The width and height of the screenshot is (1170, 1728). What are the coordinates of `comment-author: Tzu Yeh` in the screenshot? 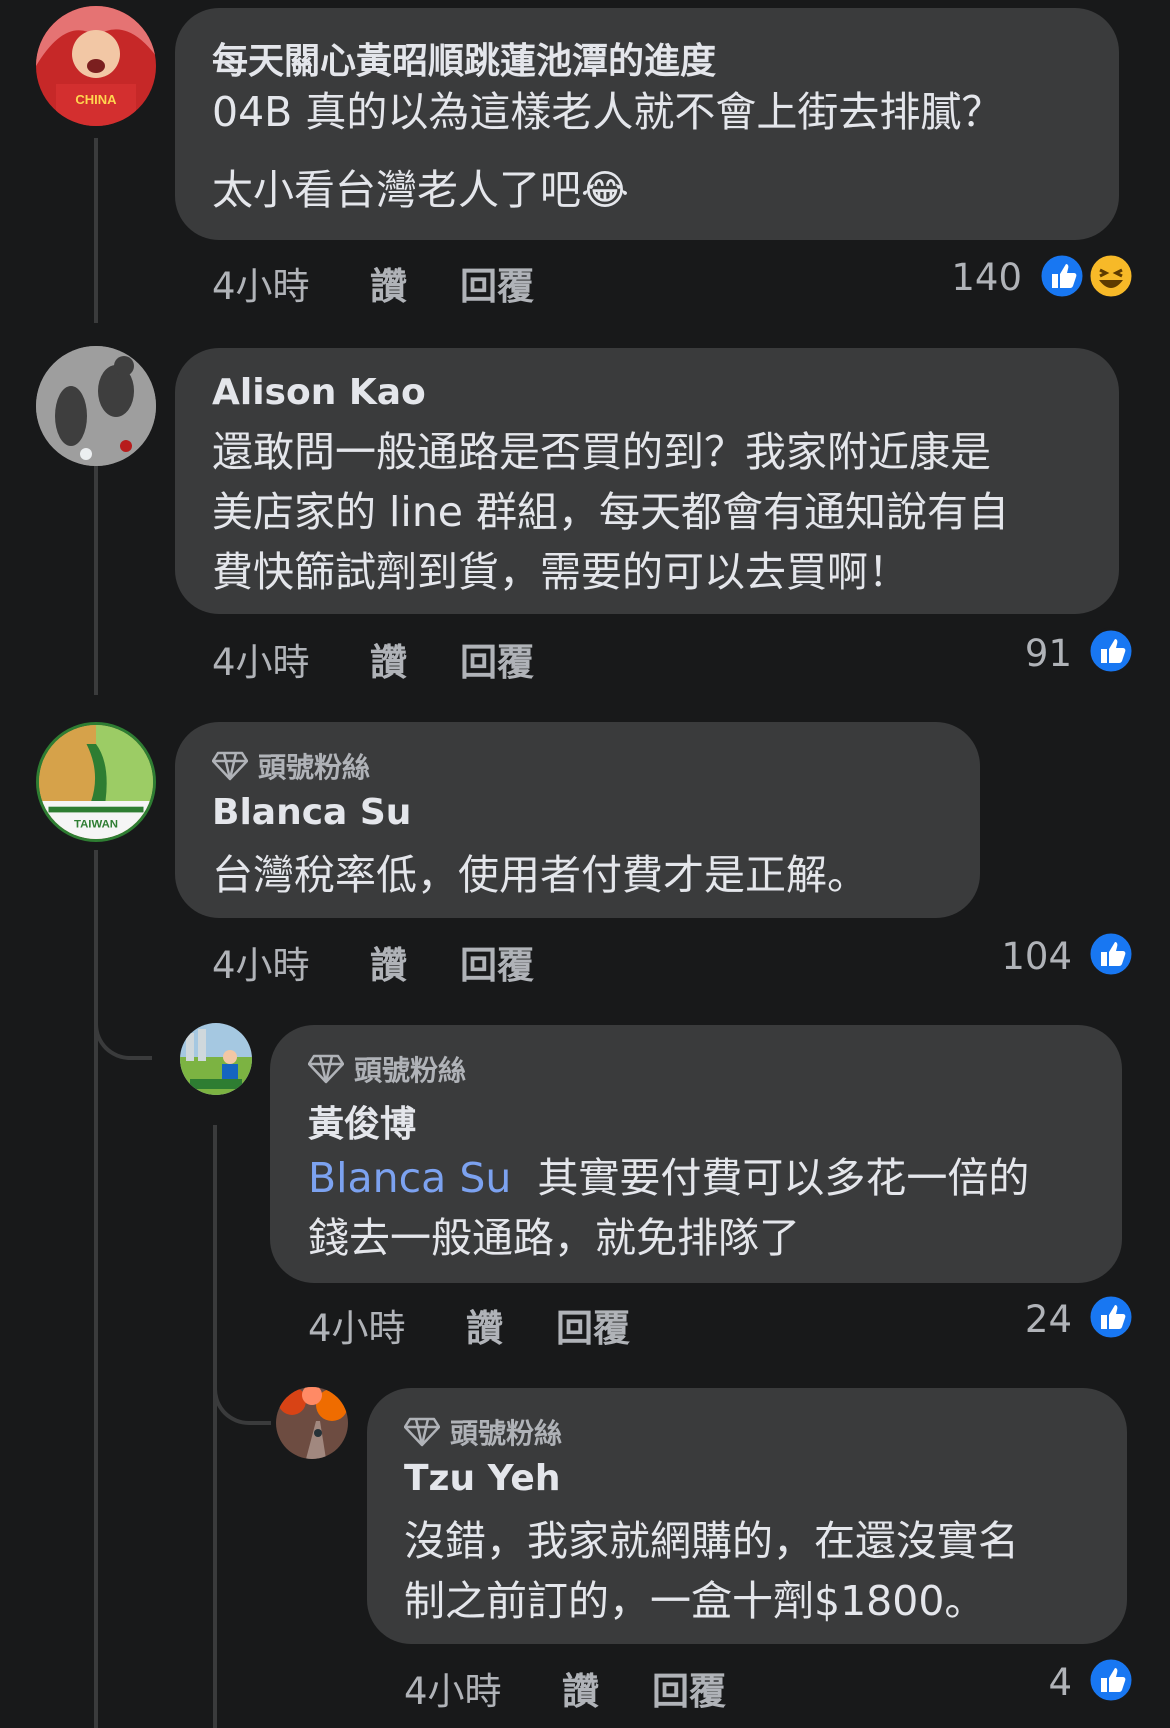 It's located at (482, 1478).